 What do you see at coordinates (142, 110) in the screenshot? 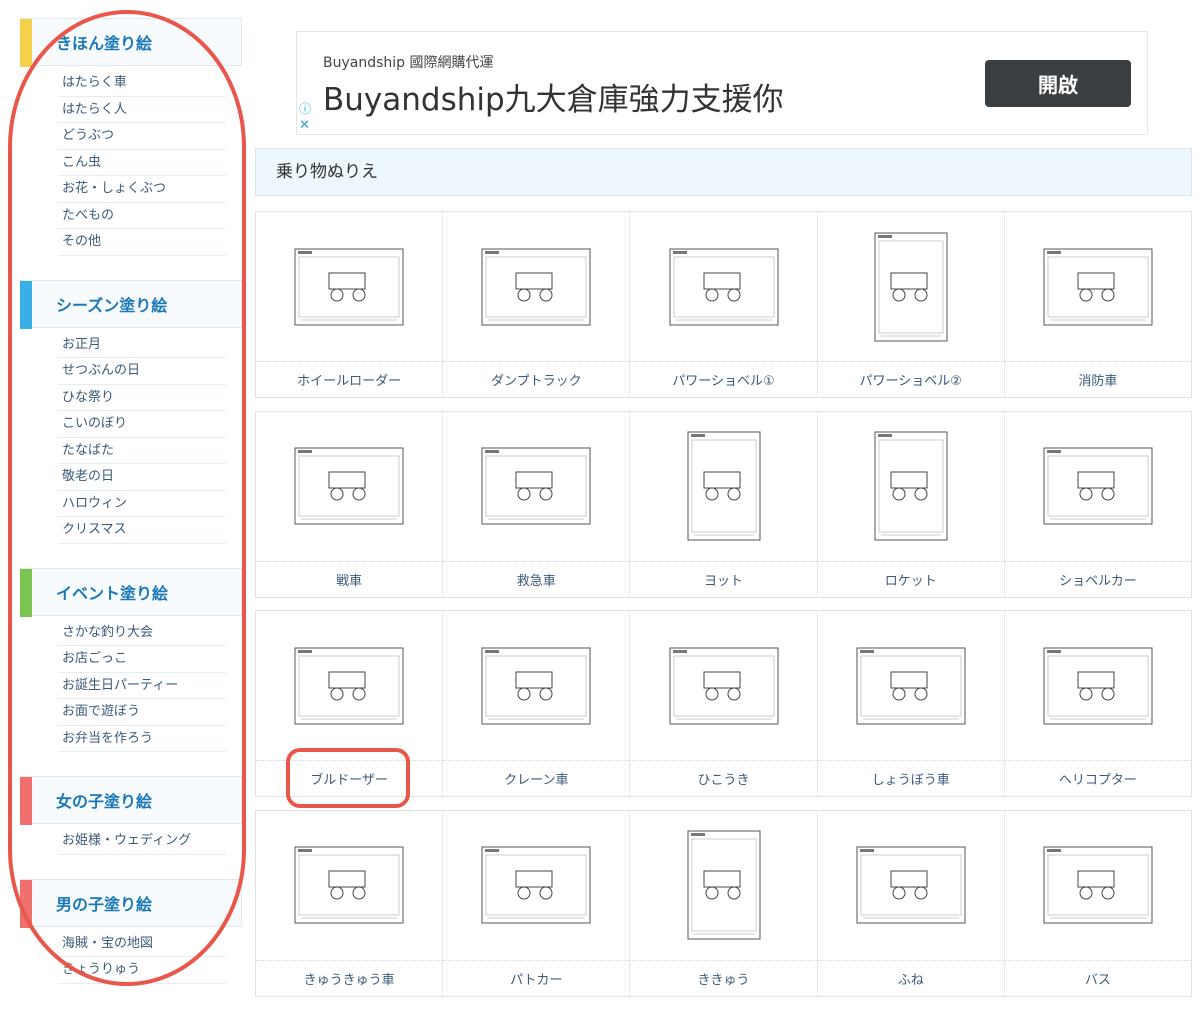
I see `sidebar-item: はたらく人` at bounding box center [142, 110].